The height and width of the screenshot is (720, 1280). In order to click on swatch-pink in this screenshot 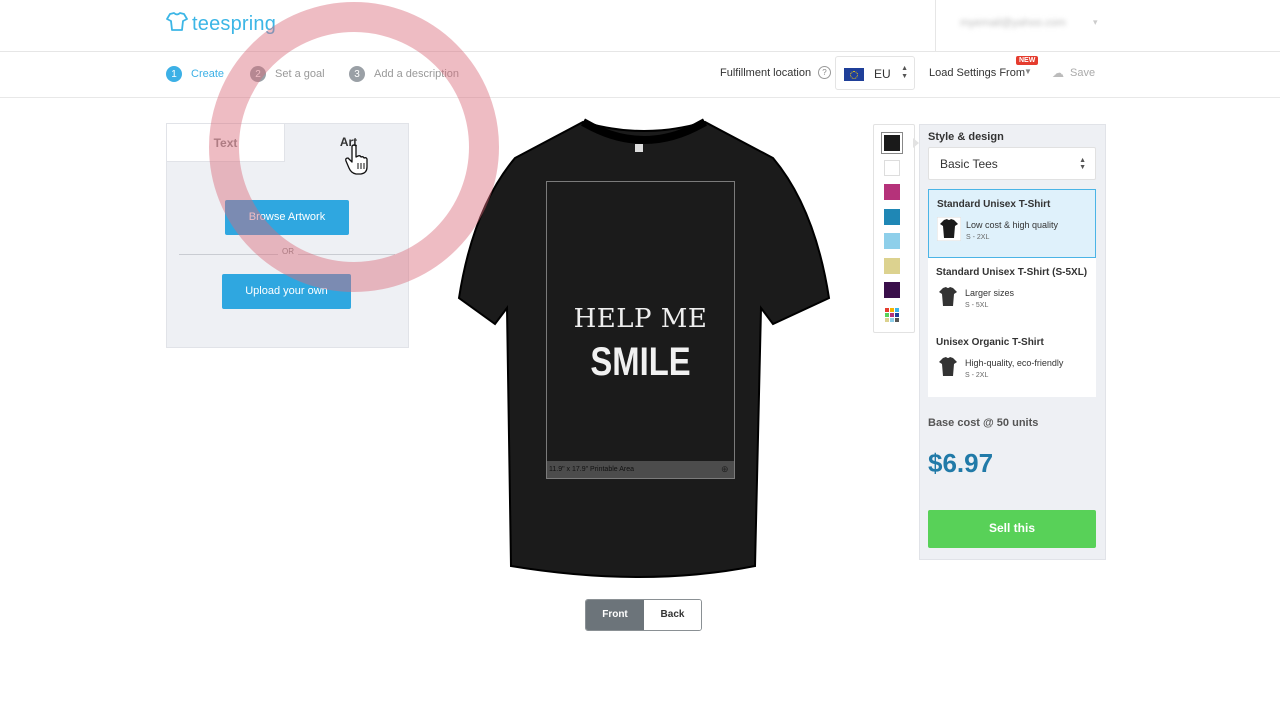, I will do `click(892, 192)`.